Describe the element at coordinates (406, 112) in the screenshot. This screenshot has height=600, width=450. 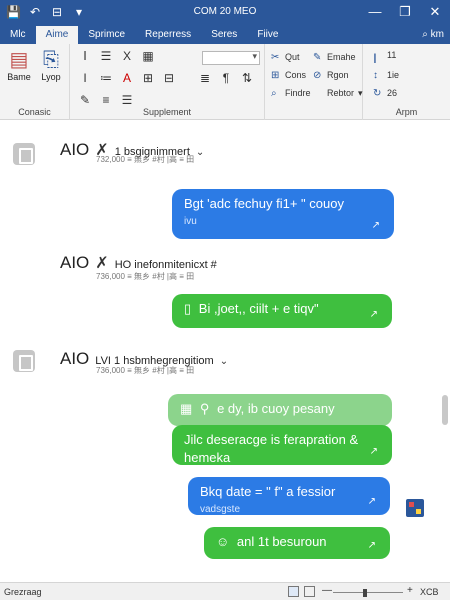
I see `arrange-group-label: Arpm` at that location.